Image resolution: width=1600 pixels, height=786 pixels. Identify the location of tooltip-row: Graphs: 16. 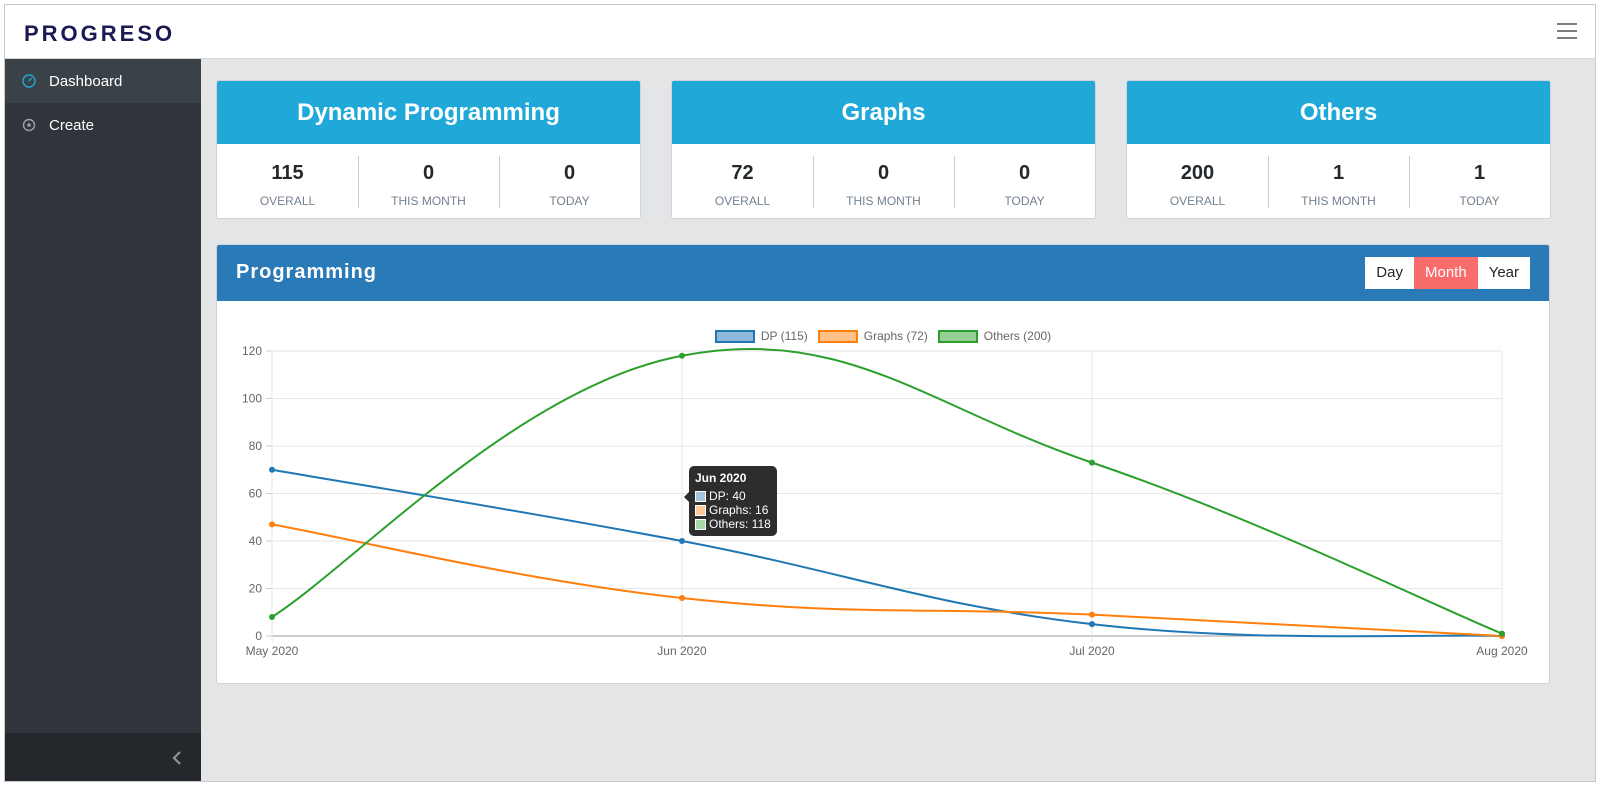
(733, 510).